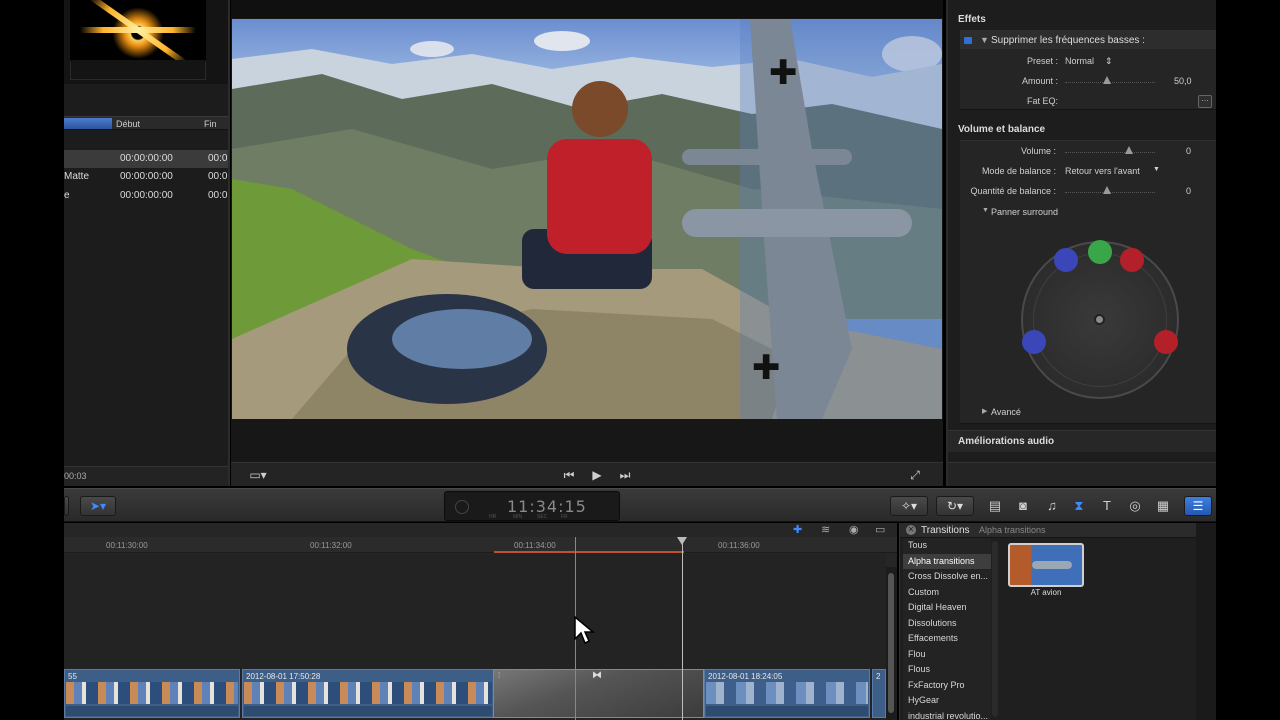 The height and width of the screenshot is (720, 1280). What do you see at coordinates (783, 73) in the screenshot?
I see `cross-marking: ✚` at bounding box center [783, 73].